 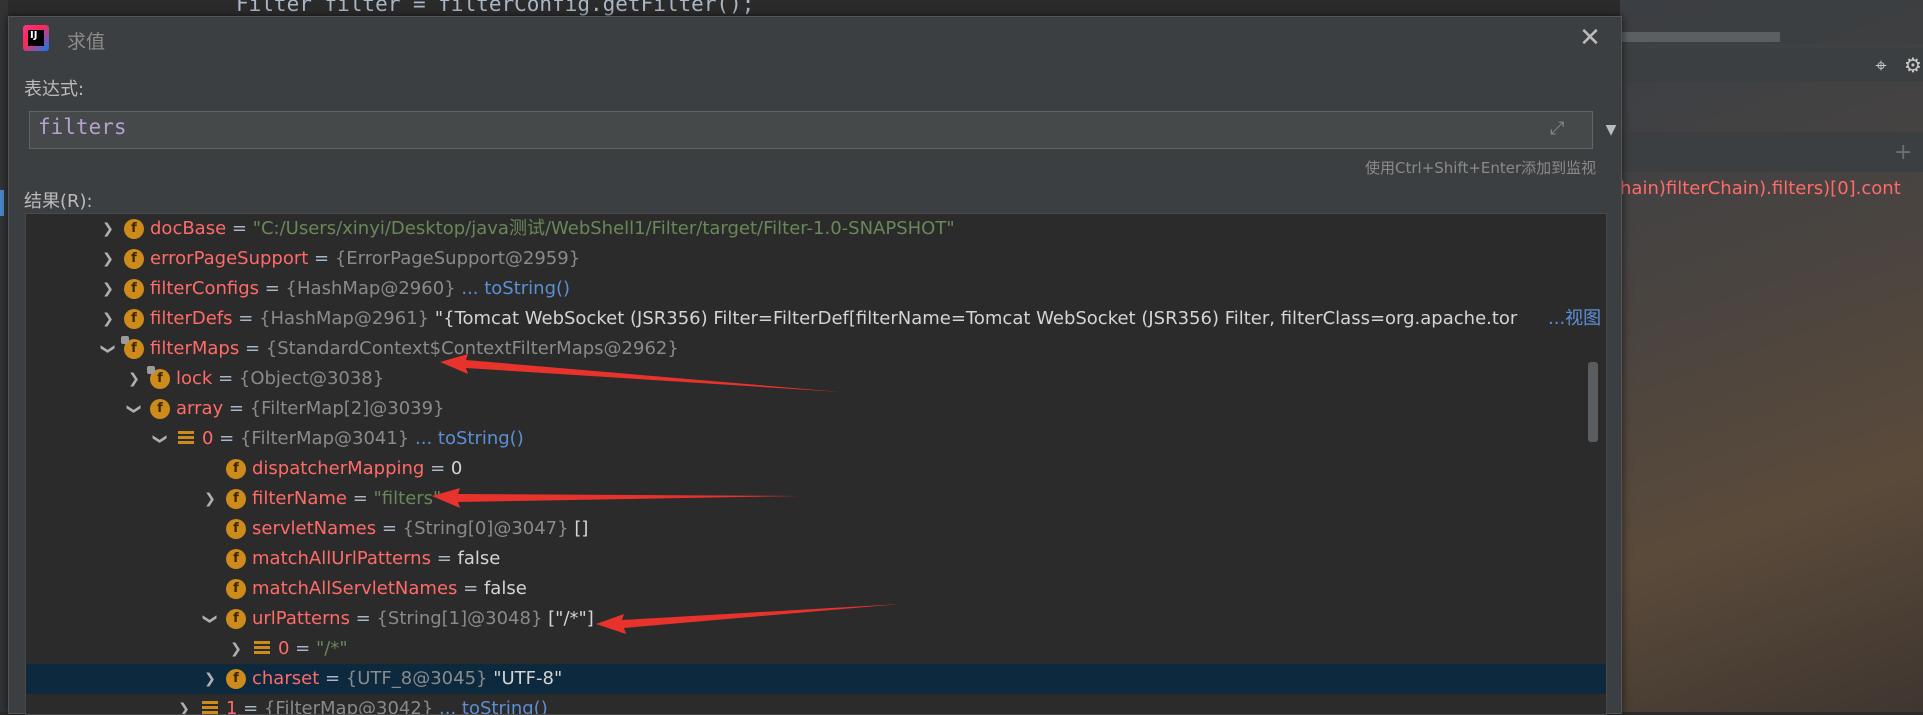 I want to click on dialog-title: 求值, so click(x=86, y=42).